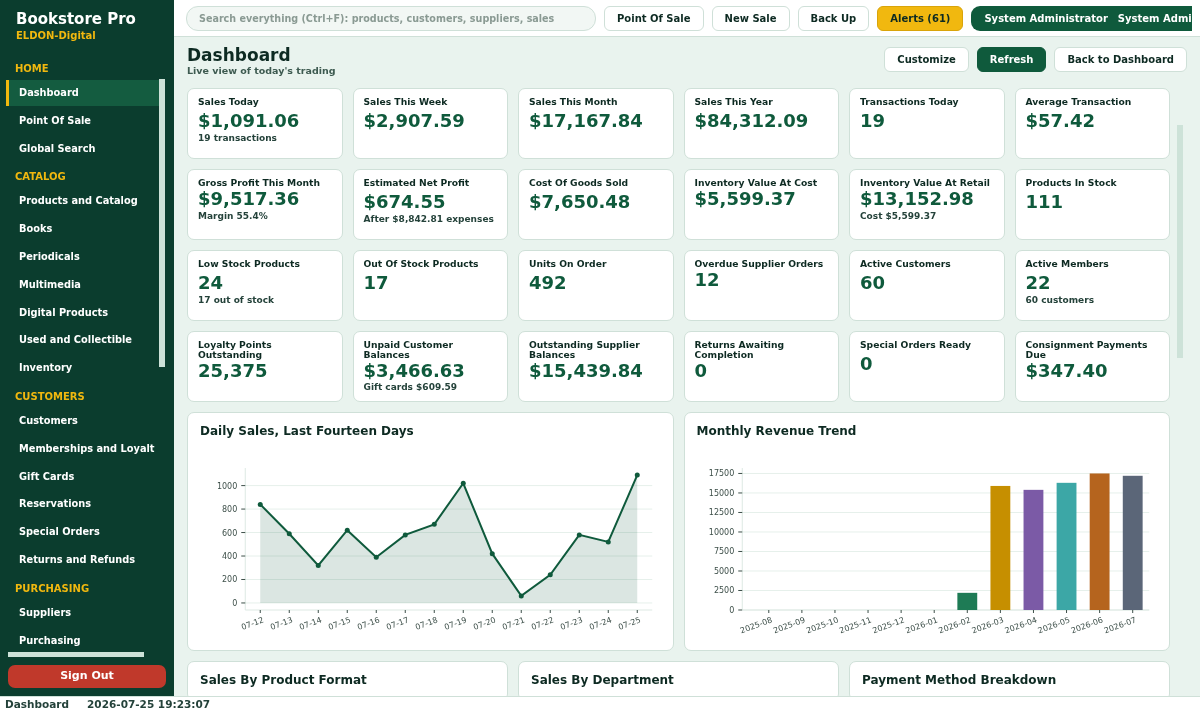  Describe the element at coordinates (237, 300) in the screenshot. I see `stat-note: 17 out of stock` at that location.